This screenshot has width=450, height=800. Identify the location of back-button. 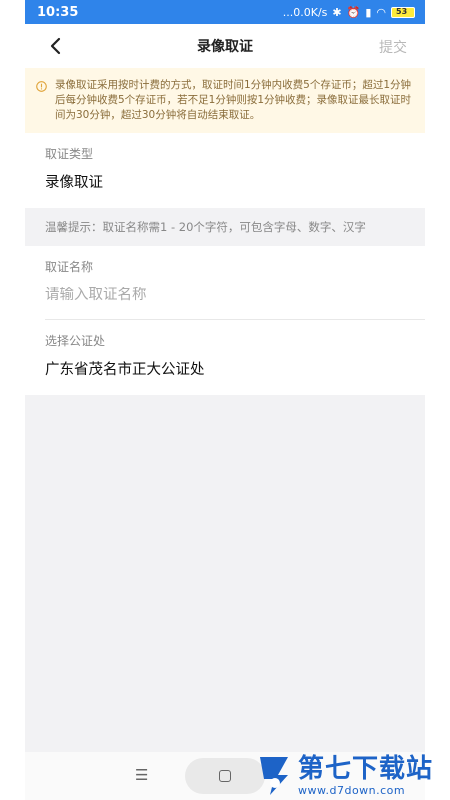
(55, 46).